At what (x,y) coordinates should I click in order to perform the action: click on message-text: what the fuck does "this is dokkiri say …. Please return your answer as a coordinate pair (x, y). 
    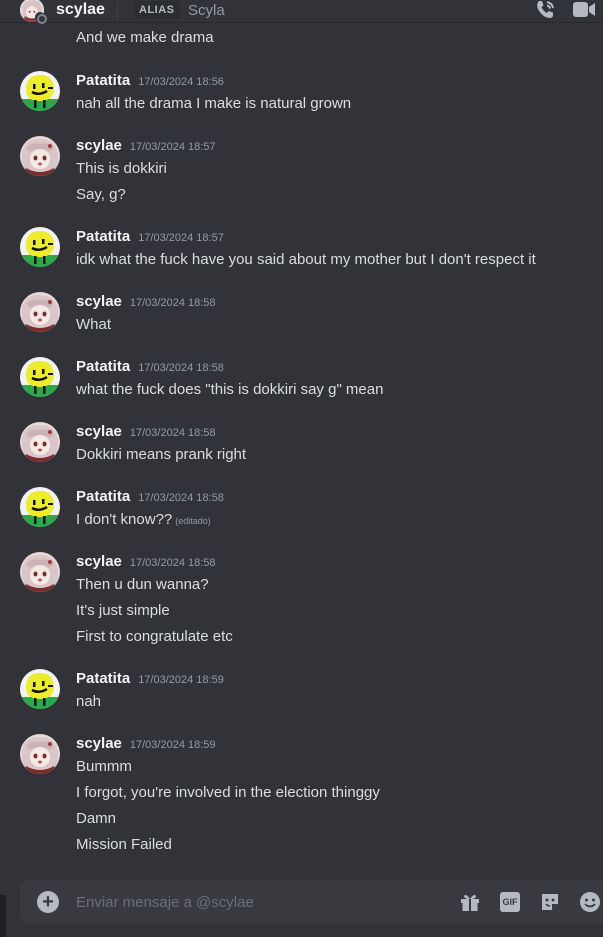
    Looking at the image, I should click on (229, 390).